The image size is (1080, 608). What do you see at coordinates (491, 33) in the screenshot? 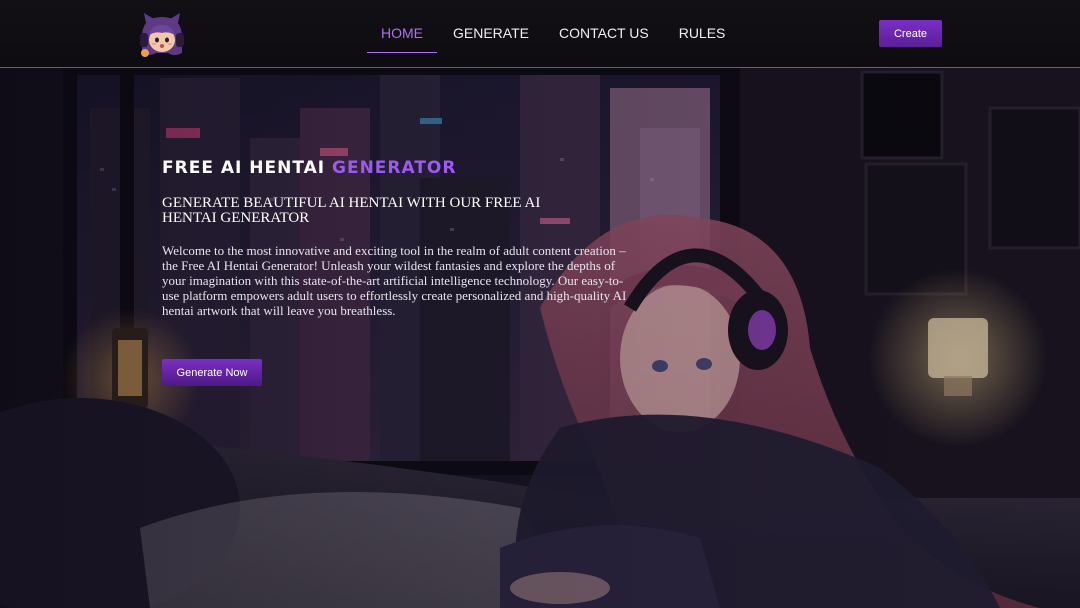
I see `nav-item-generate: GENERATE` at bounding box center [491, 33].